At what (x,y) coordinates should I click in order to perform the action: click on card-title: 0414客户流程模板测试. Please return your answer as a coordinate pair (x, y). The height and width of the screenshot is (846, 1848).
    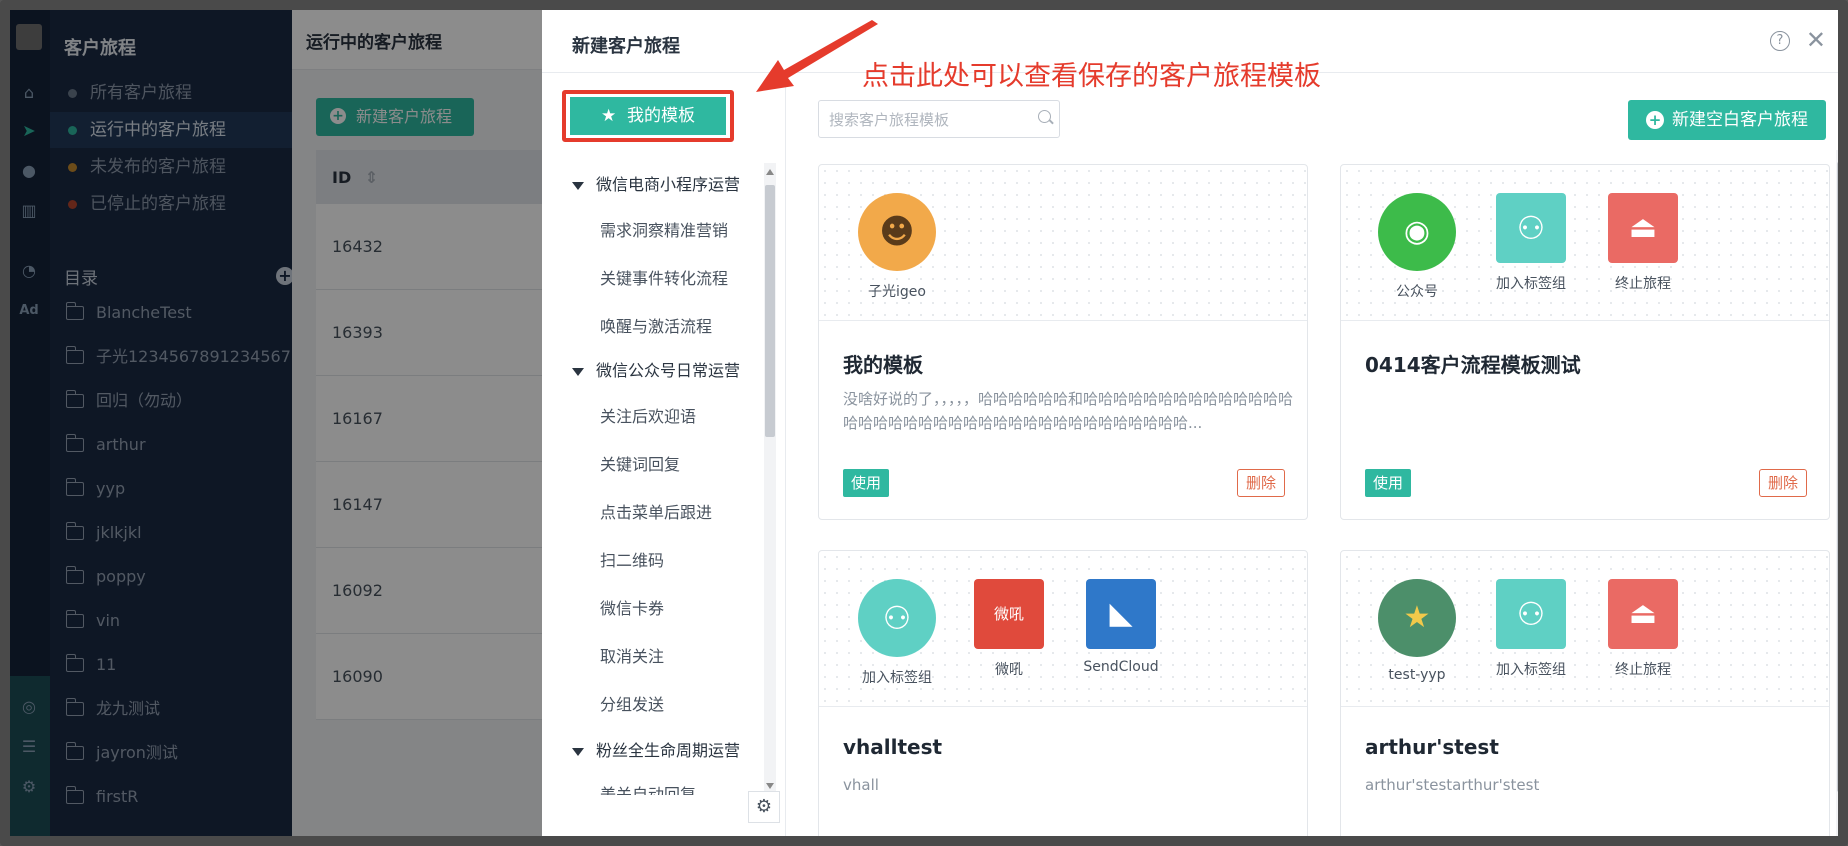
    Looking at the image, I should click on (1473, 365).